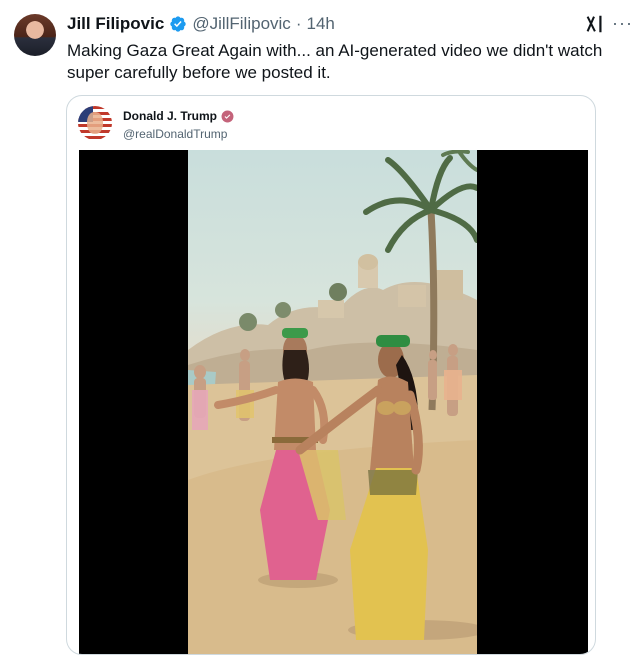 The image size is (640, 661). I want to click on grok-icon, so click(594, 24).